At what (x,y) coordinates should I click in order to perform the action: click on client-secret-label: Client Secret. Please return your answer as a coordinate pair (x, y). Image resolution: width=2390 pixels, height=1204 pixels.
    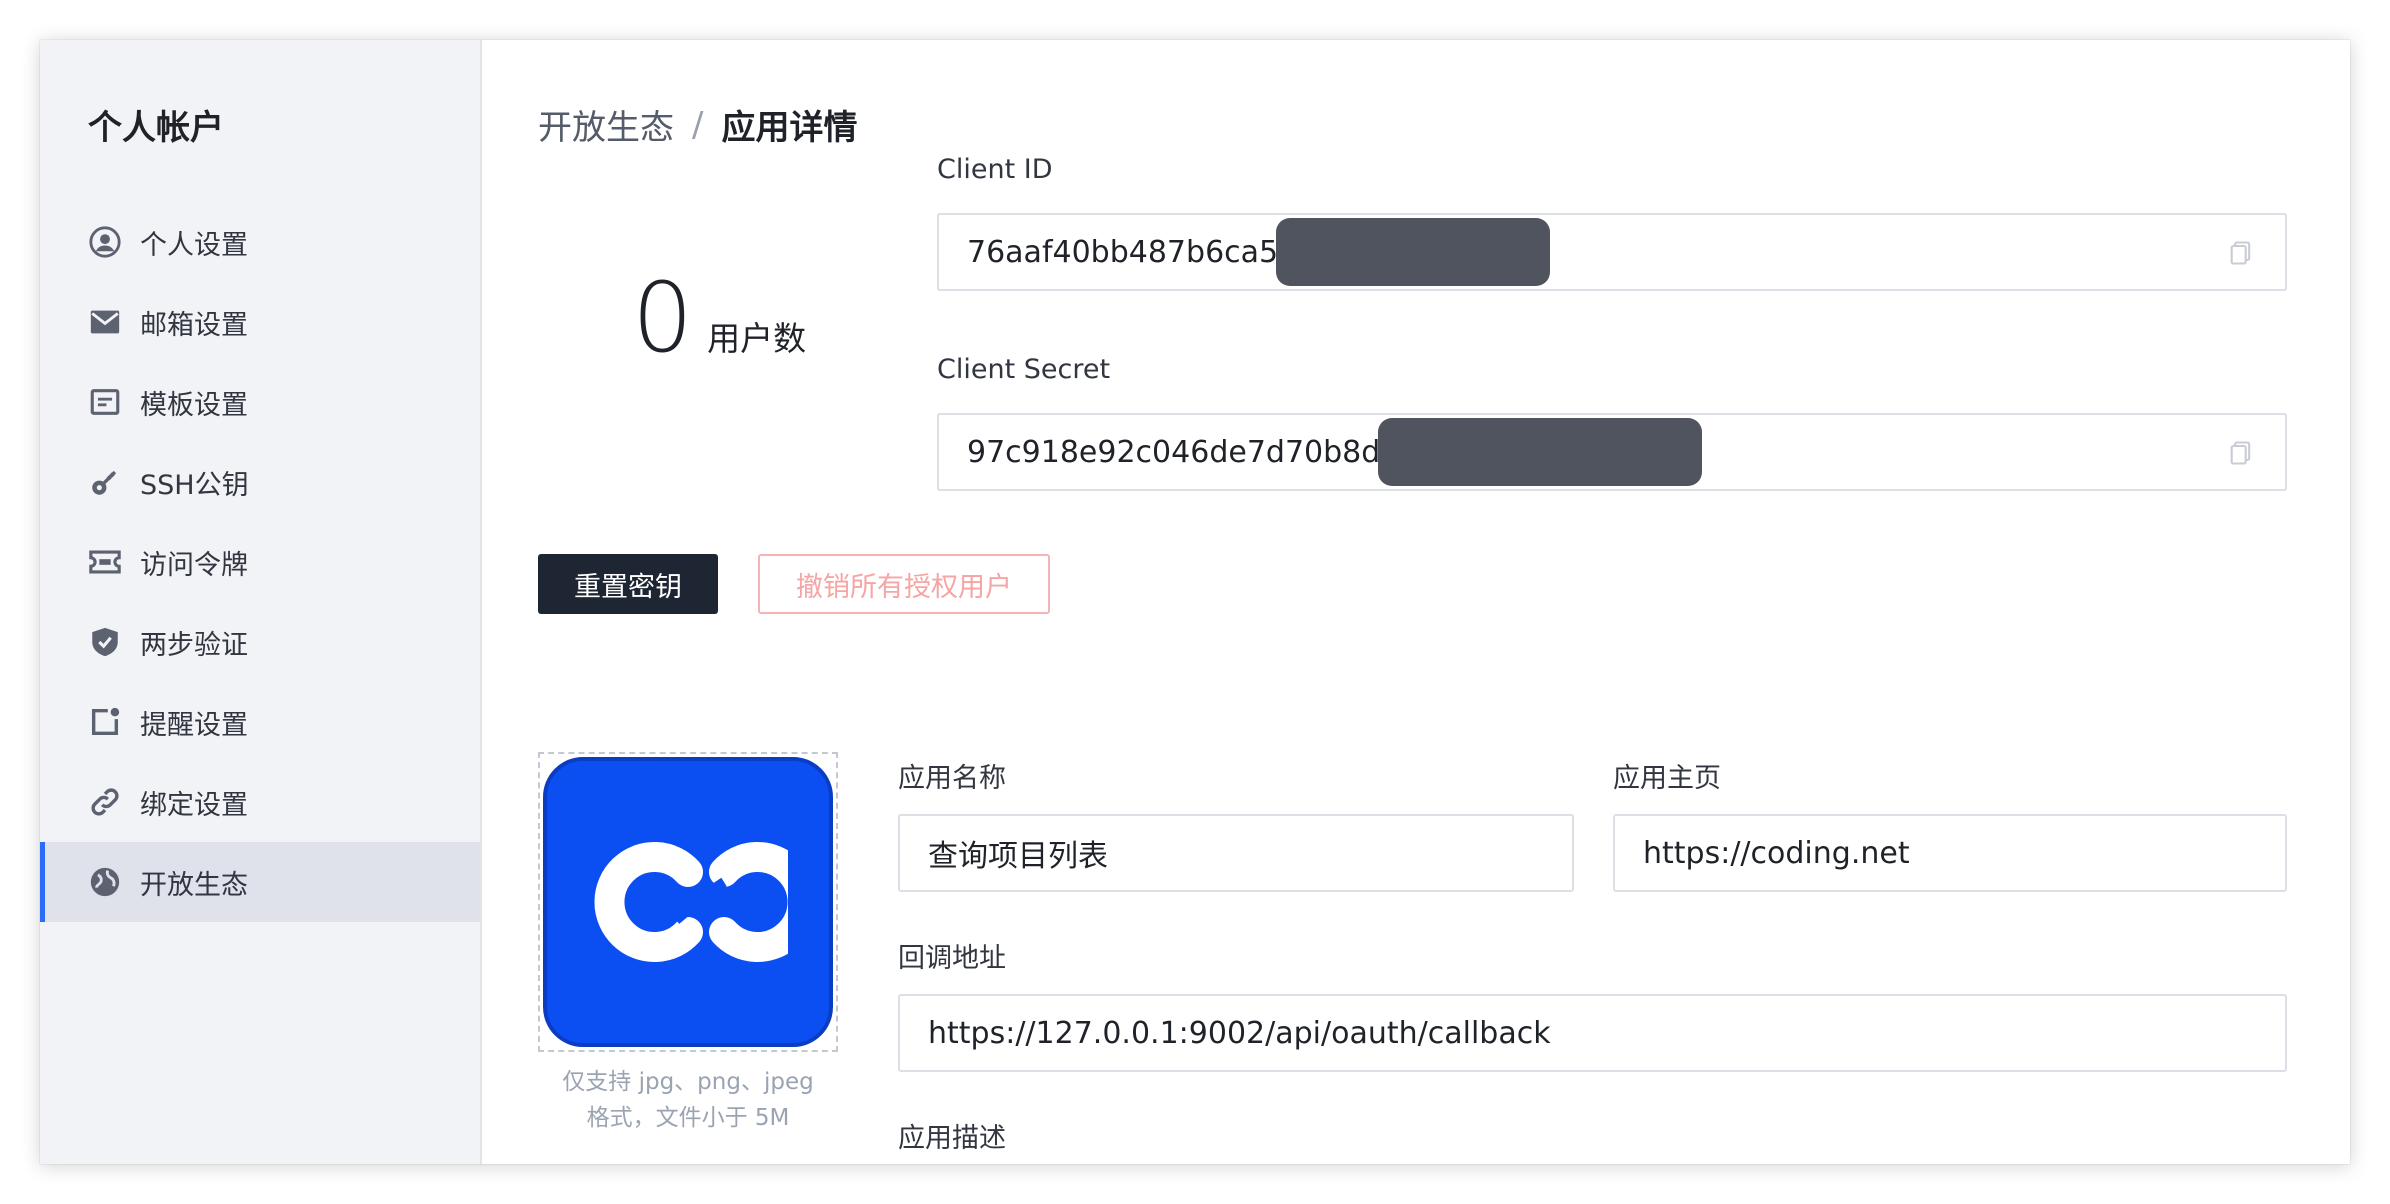
    Looking at the image, I should click on (1024, 369).